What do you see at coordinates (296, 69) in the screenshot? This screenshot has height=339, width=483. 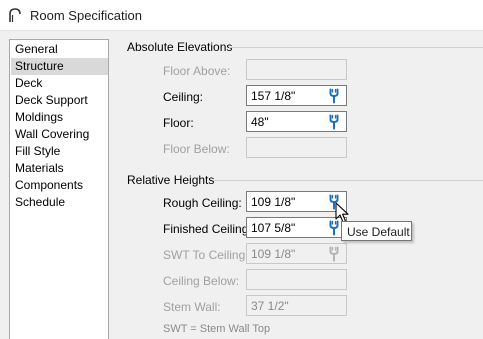 I see `floor-above-field` at bounding box center [296, 69].